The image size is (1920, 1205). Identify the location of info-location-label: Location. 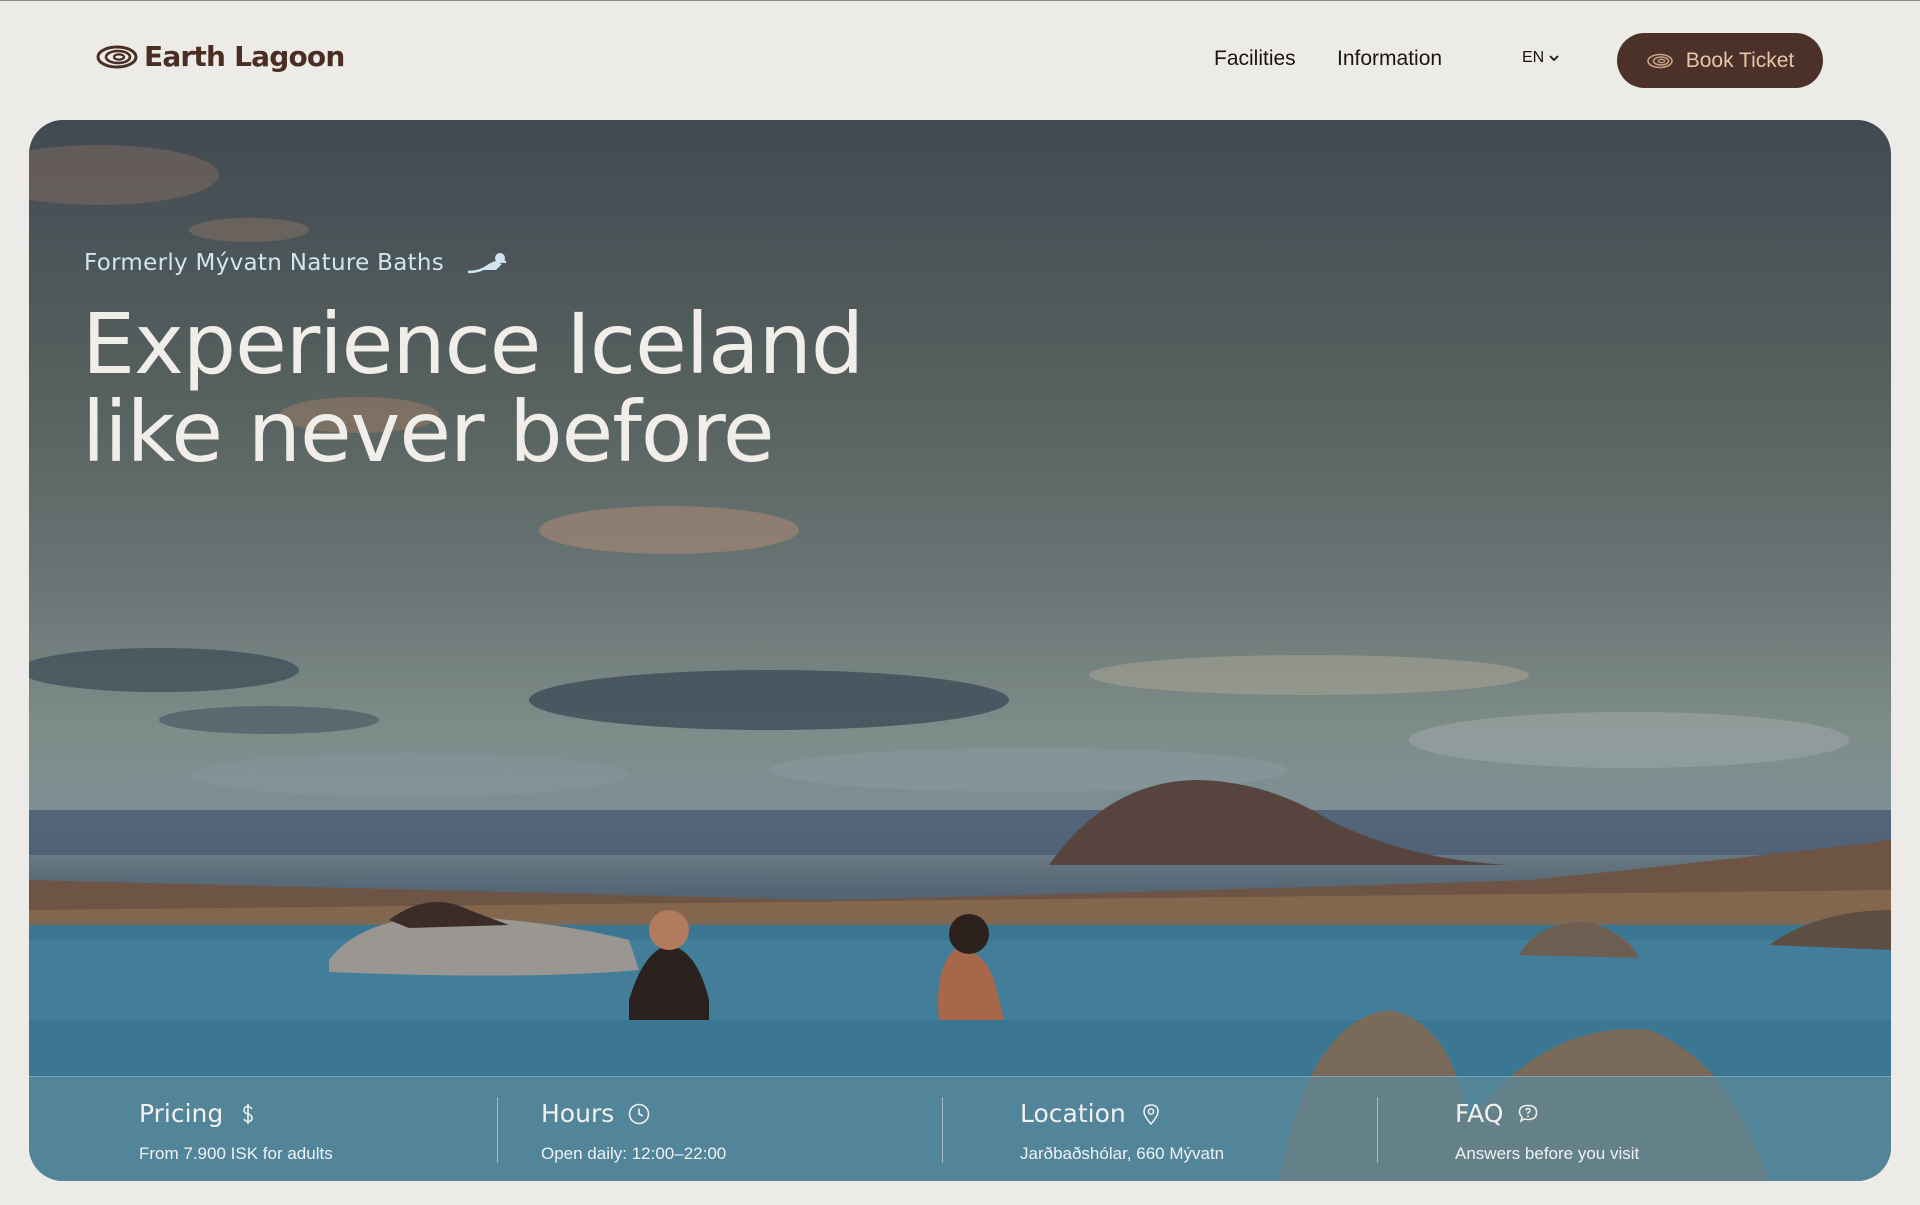
(1073, 1113).